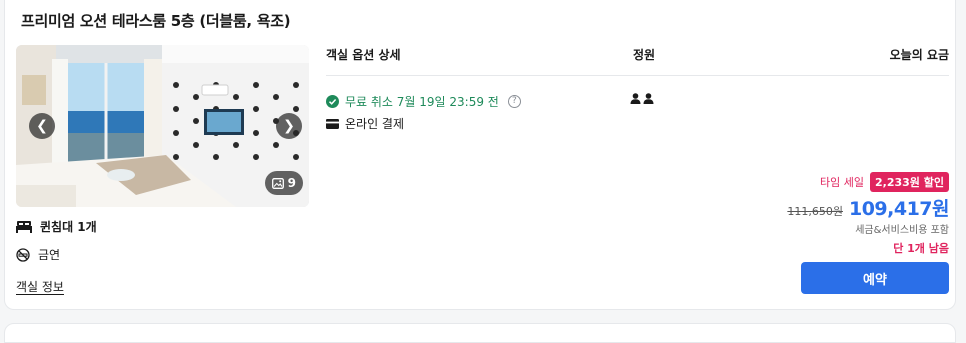 The width and height of the screenshot is (966, 343). What do you see at coordinates (815, 211) in the screenshot?
I see `original-price: 111,650원` at bounding box center [815, 211].